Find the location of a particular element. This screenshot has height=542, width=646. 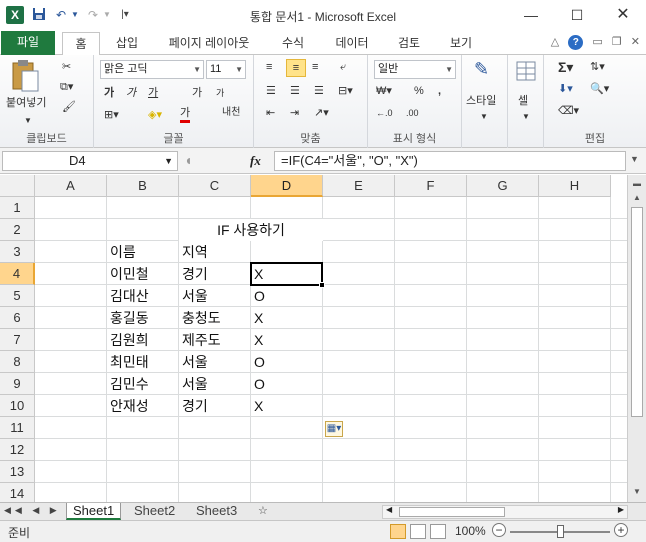

column-header-b: B is located at coordinates (143, 186).